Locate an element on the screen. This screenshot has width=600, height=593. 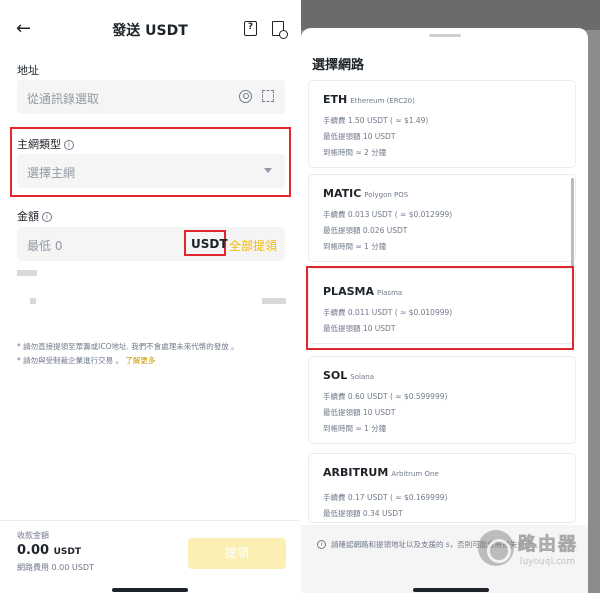
sheet-handle is located at coordinates (445, 35).